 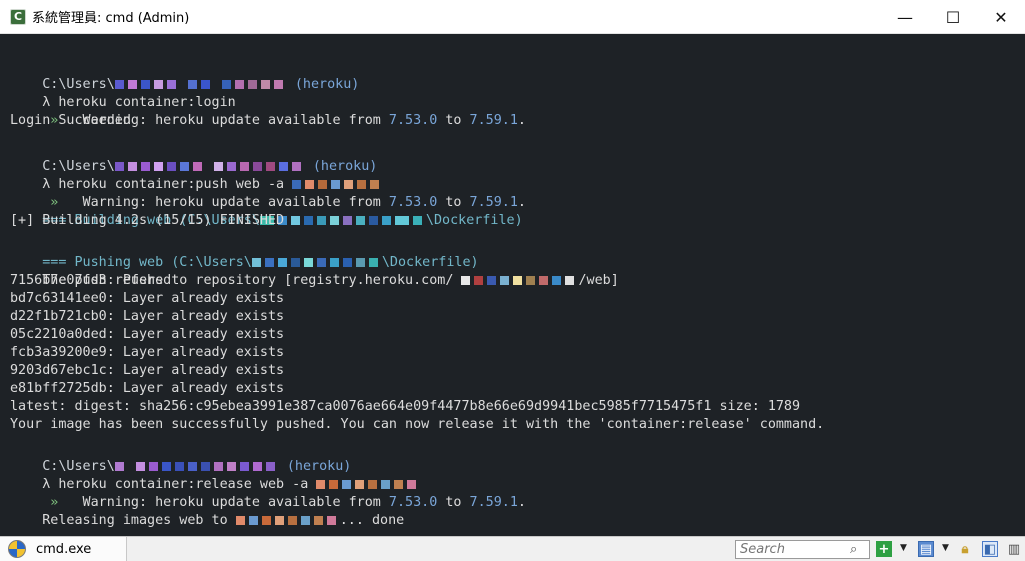 I want to click on pushing-section: === Pushing web (C:\Users\ \Dockerfile), so click(x=244, y=253).